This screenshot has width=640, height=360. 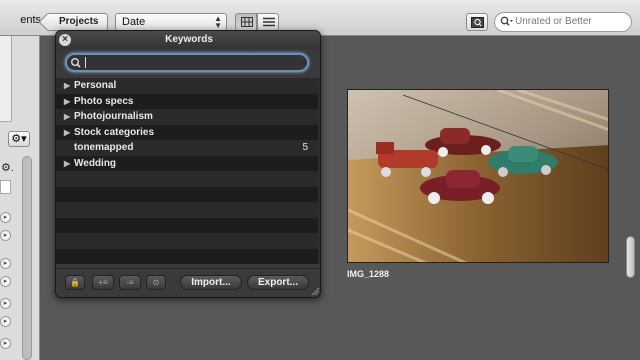 What do you see at coordinates (319, 171) in the screenshot?
I see `keyword-list-scrollbar` at bounding box center [319, 171].